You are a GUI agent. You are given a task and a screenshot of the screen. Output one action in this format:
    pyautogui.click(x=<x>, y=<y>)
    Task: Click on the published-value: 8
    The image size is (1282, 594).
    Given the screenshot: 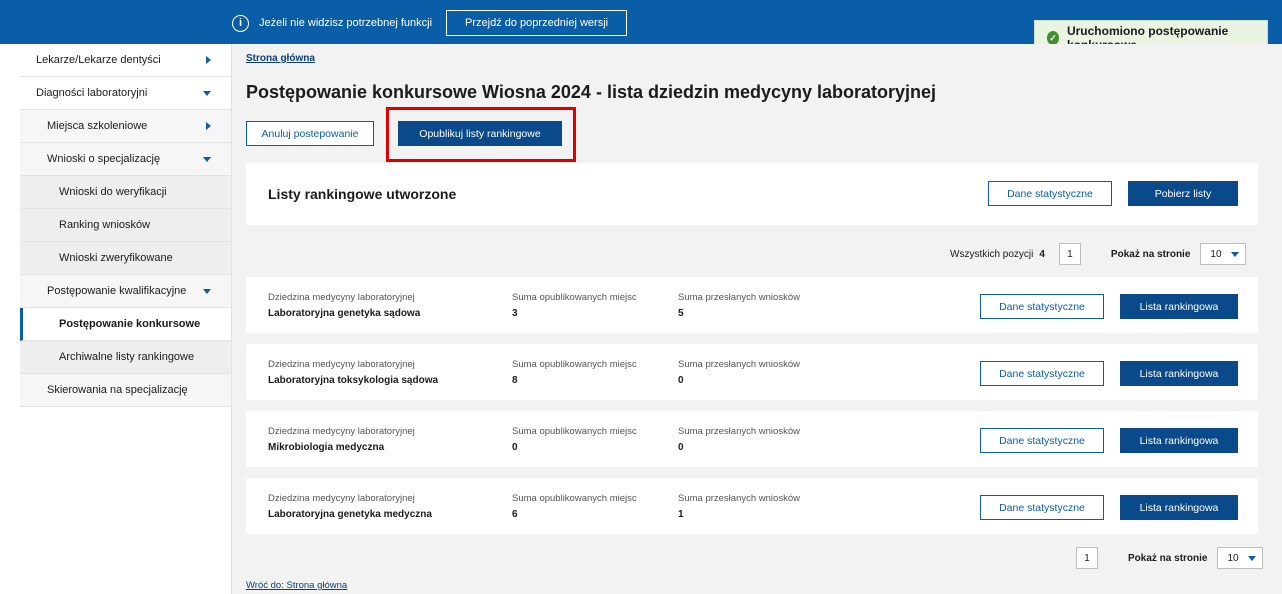 What is the action you would take?
    pyautogui.click(x=515, y=380)
    